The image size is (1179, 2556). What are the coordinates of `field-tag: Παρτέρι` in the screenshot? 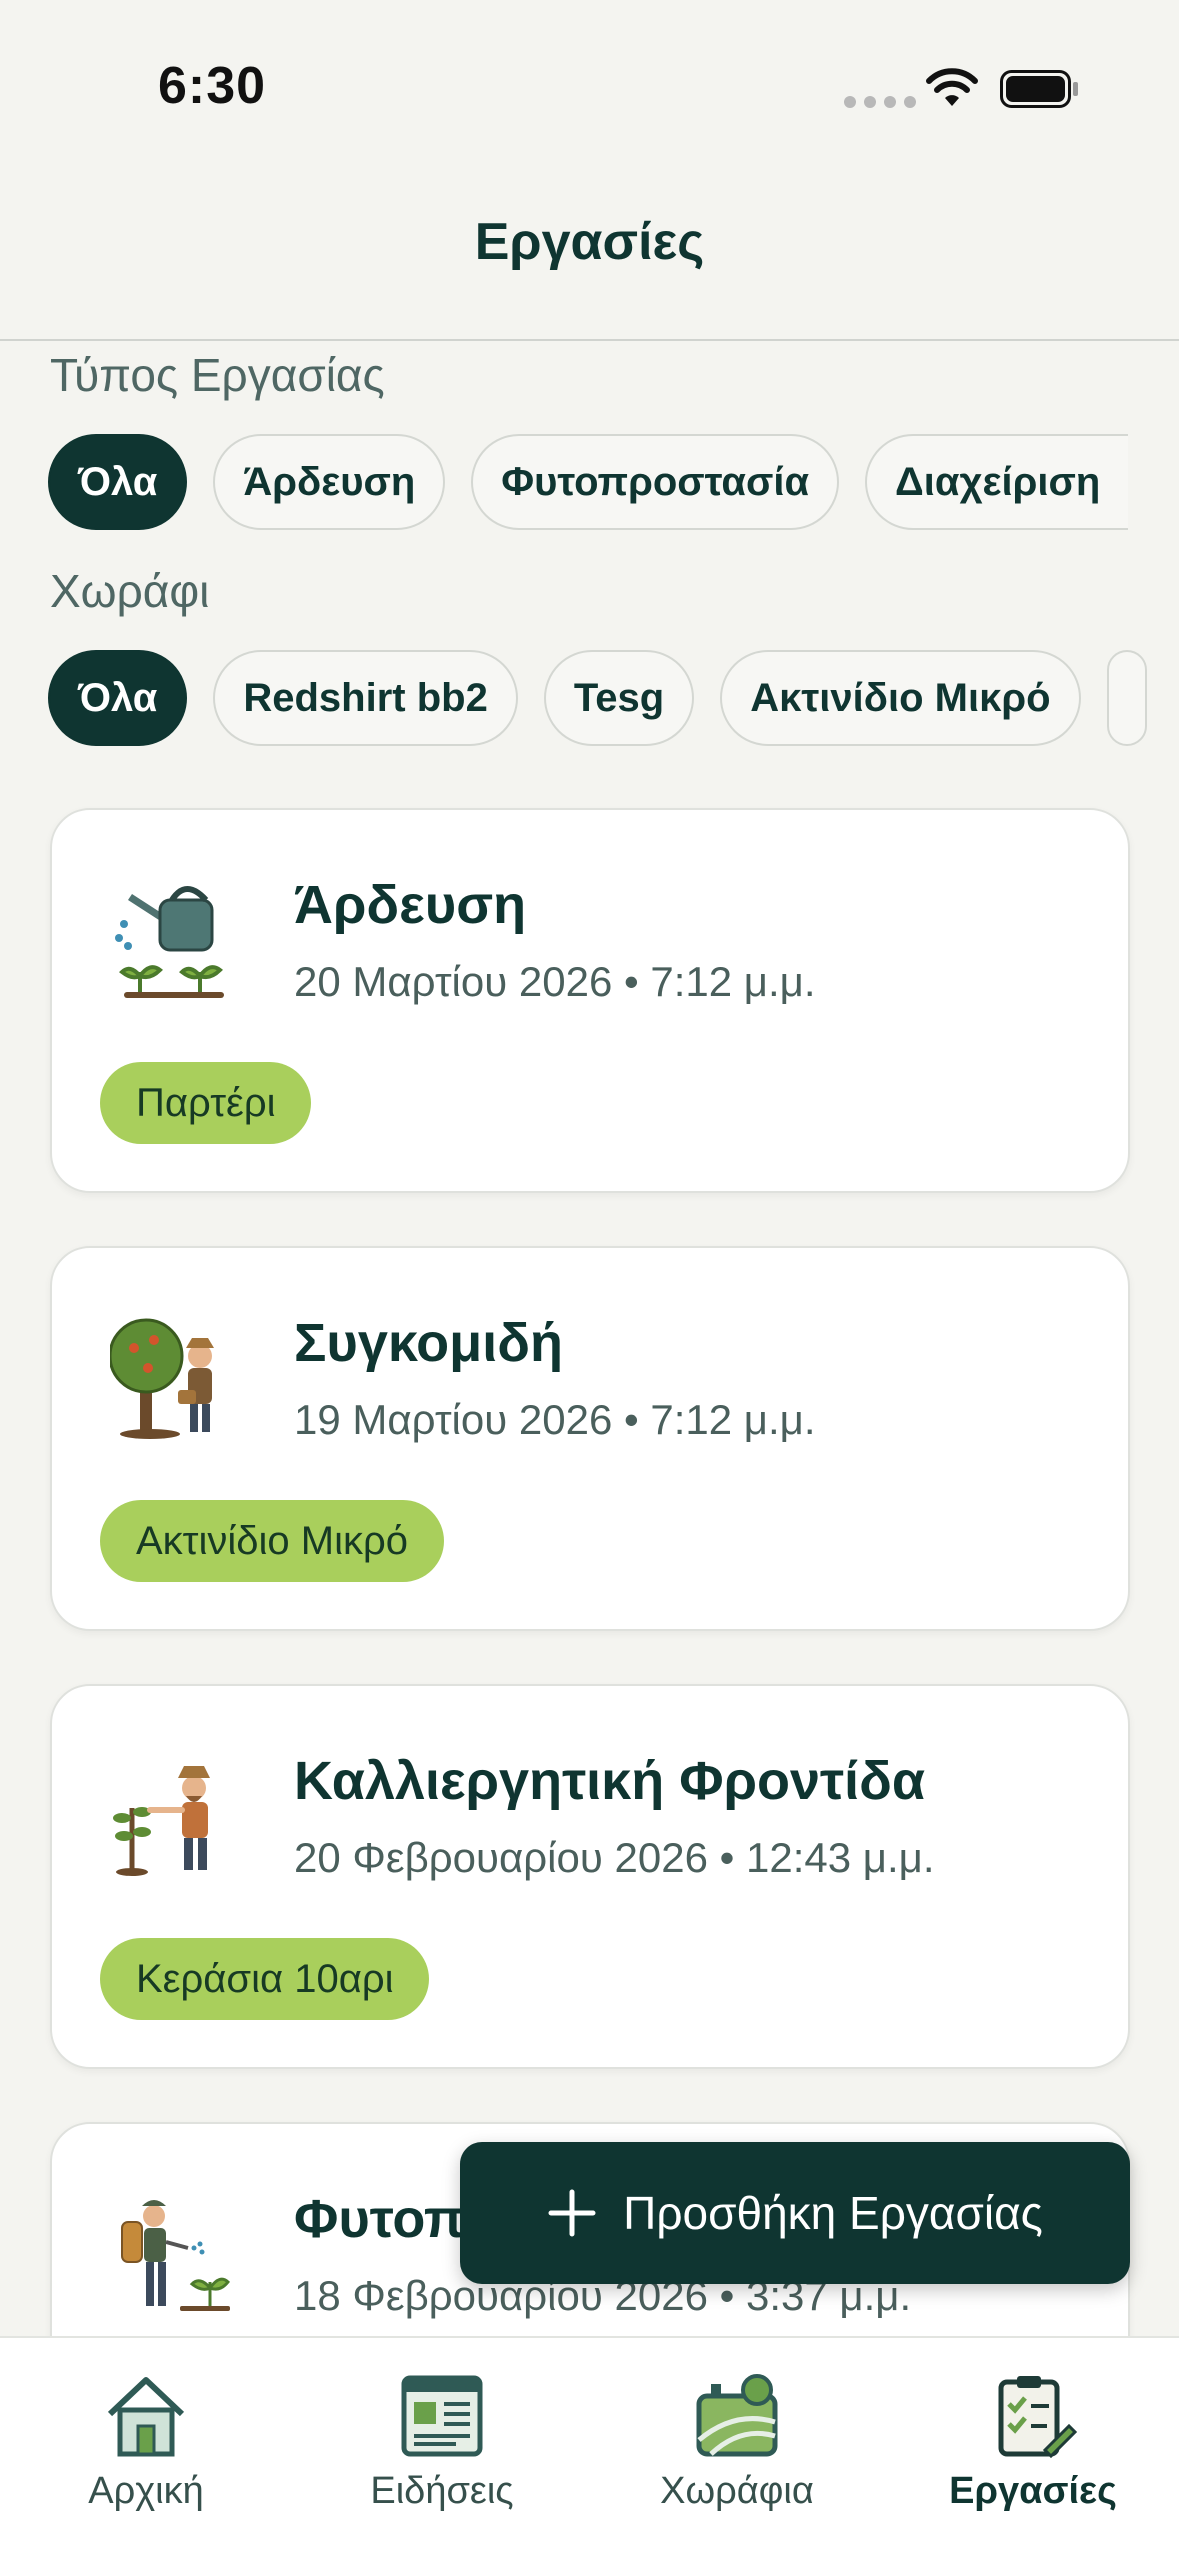 It's located at (206, 1103).